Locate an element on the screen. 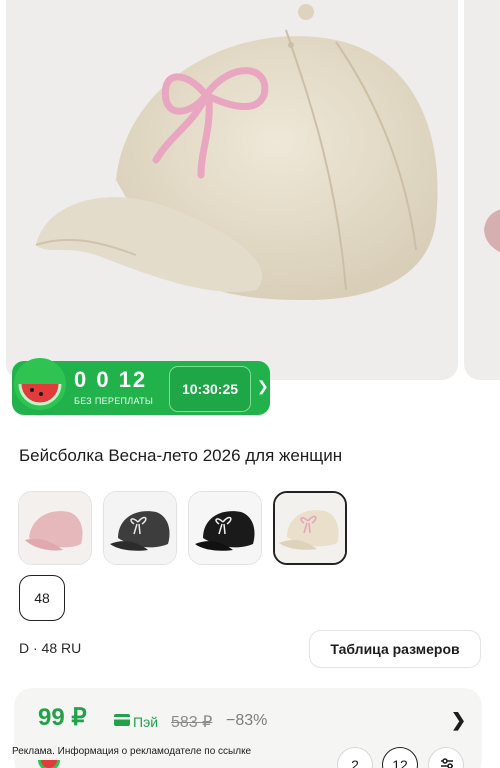 Image resolution: width=500 pixels, height=768 pixels. variant-black is located at coordinates (225, 528).